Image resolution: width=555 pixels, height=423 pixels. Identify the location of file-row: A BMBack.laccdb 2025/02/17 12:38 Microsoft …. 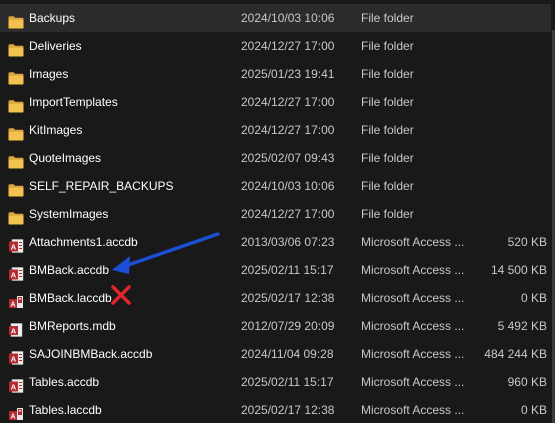
(275, 298).